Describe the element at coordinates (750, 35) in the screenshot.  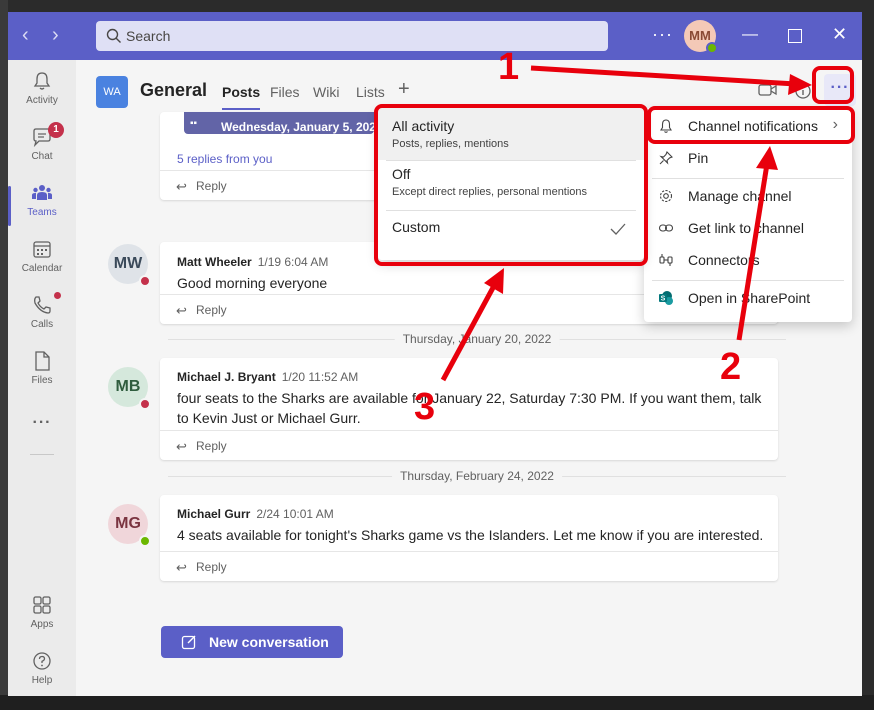
I see `minimize-icon: —` at that location.